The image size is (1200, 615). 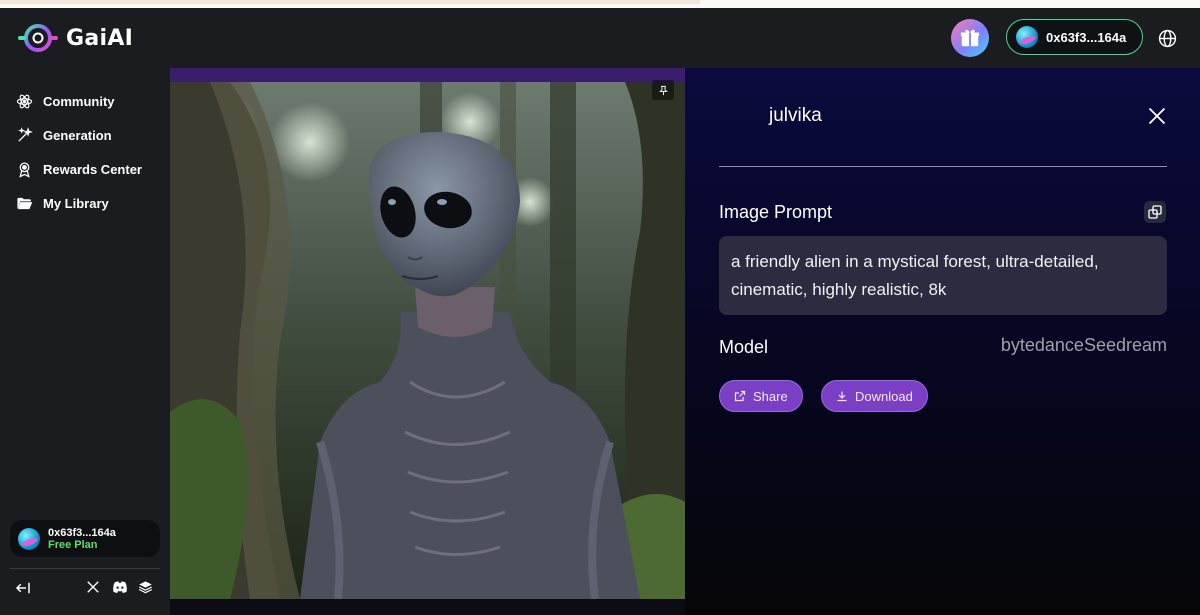 I want to click on sidebar-item-label: Rewards Center, so click(x=92, y=169).